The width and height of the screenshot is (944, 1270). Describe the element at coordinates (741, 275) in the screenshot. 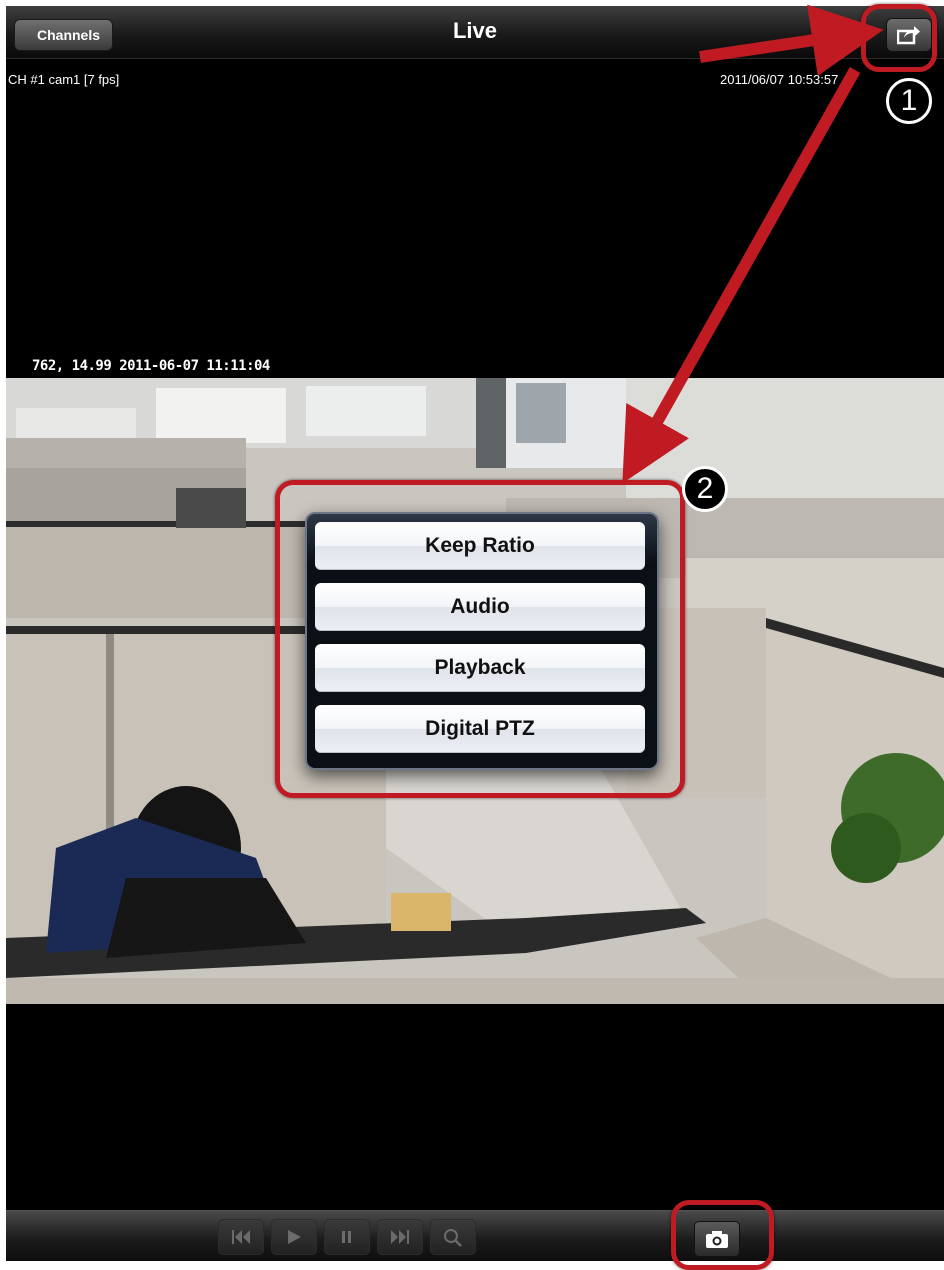

I see `annotation-arrow-to-popover` at that location.